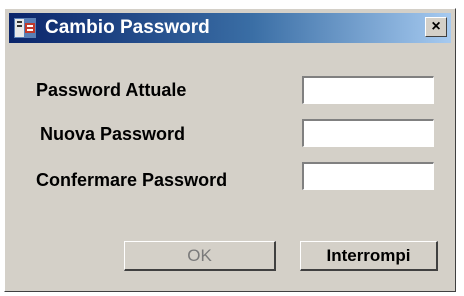 The image size is (464, 296). What do you see at coordinates (113, 134) in the screenshot?
I see `new-password-label: Nuova Password` at bounding box center [113, 134].